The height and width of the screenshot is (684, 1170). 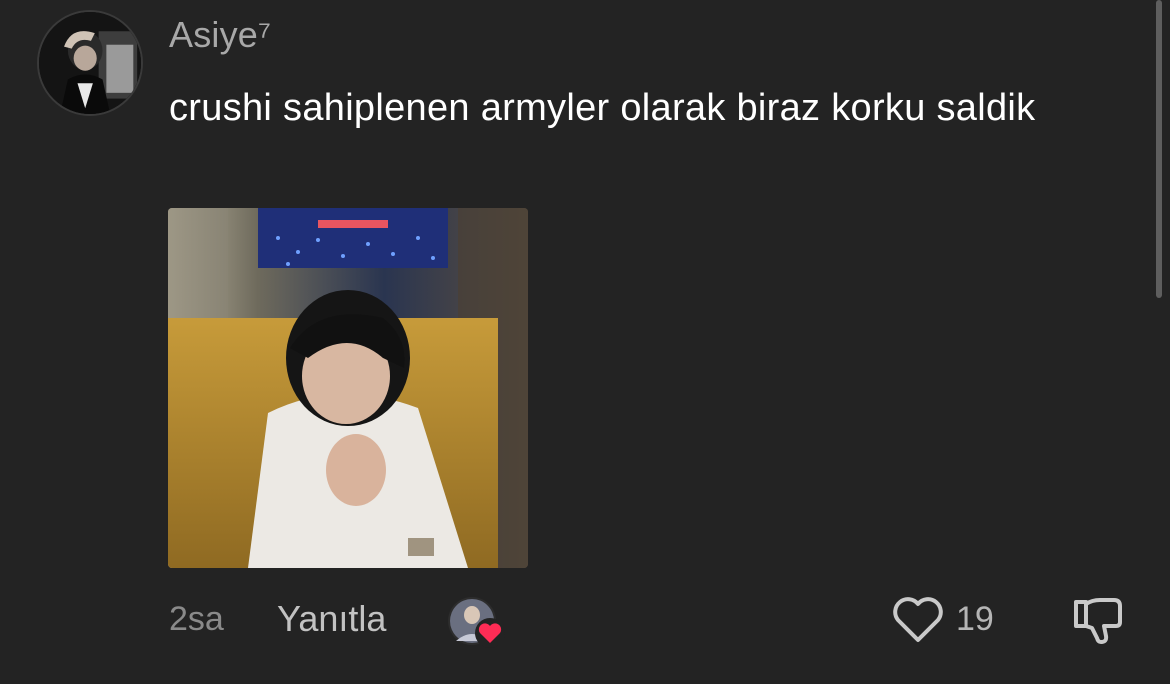 I want to click on user-avatar, so click(x=90, y=63).